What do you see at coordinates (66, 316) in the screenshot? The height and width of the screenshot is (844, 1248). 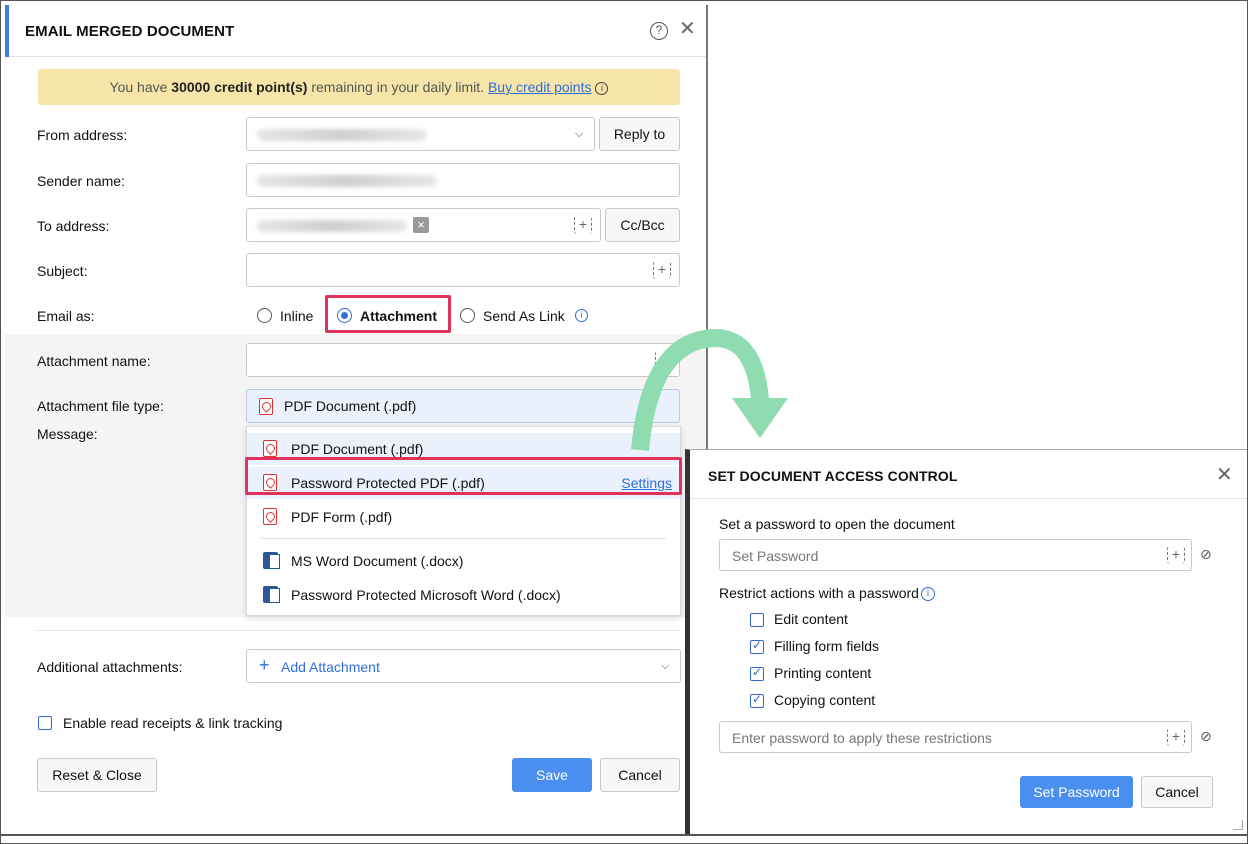 I see `email-as-label: Email as:` at bounding box center [66, 316].